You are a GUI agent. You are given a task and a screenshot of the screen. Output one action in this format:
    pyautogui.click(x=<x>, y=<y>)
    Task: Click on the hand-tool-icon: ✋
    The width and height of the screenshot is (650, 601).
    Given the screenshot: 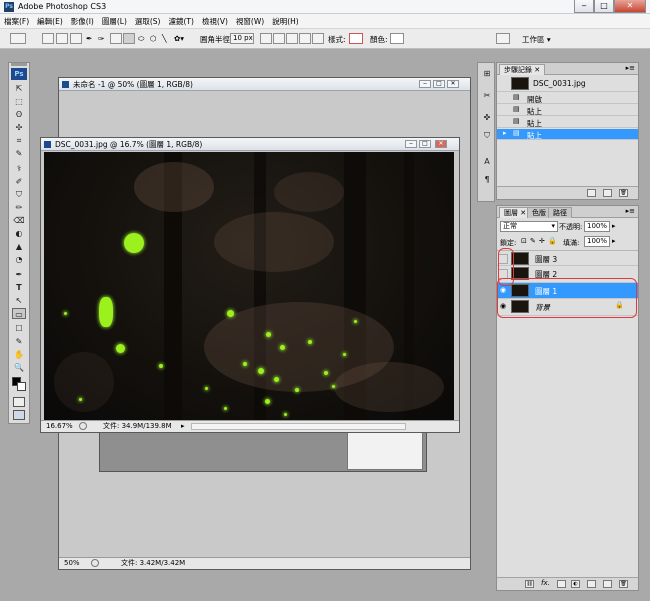 What is the action you would take?
    pyautogui.click(x=19, y=354)
    